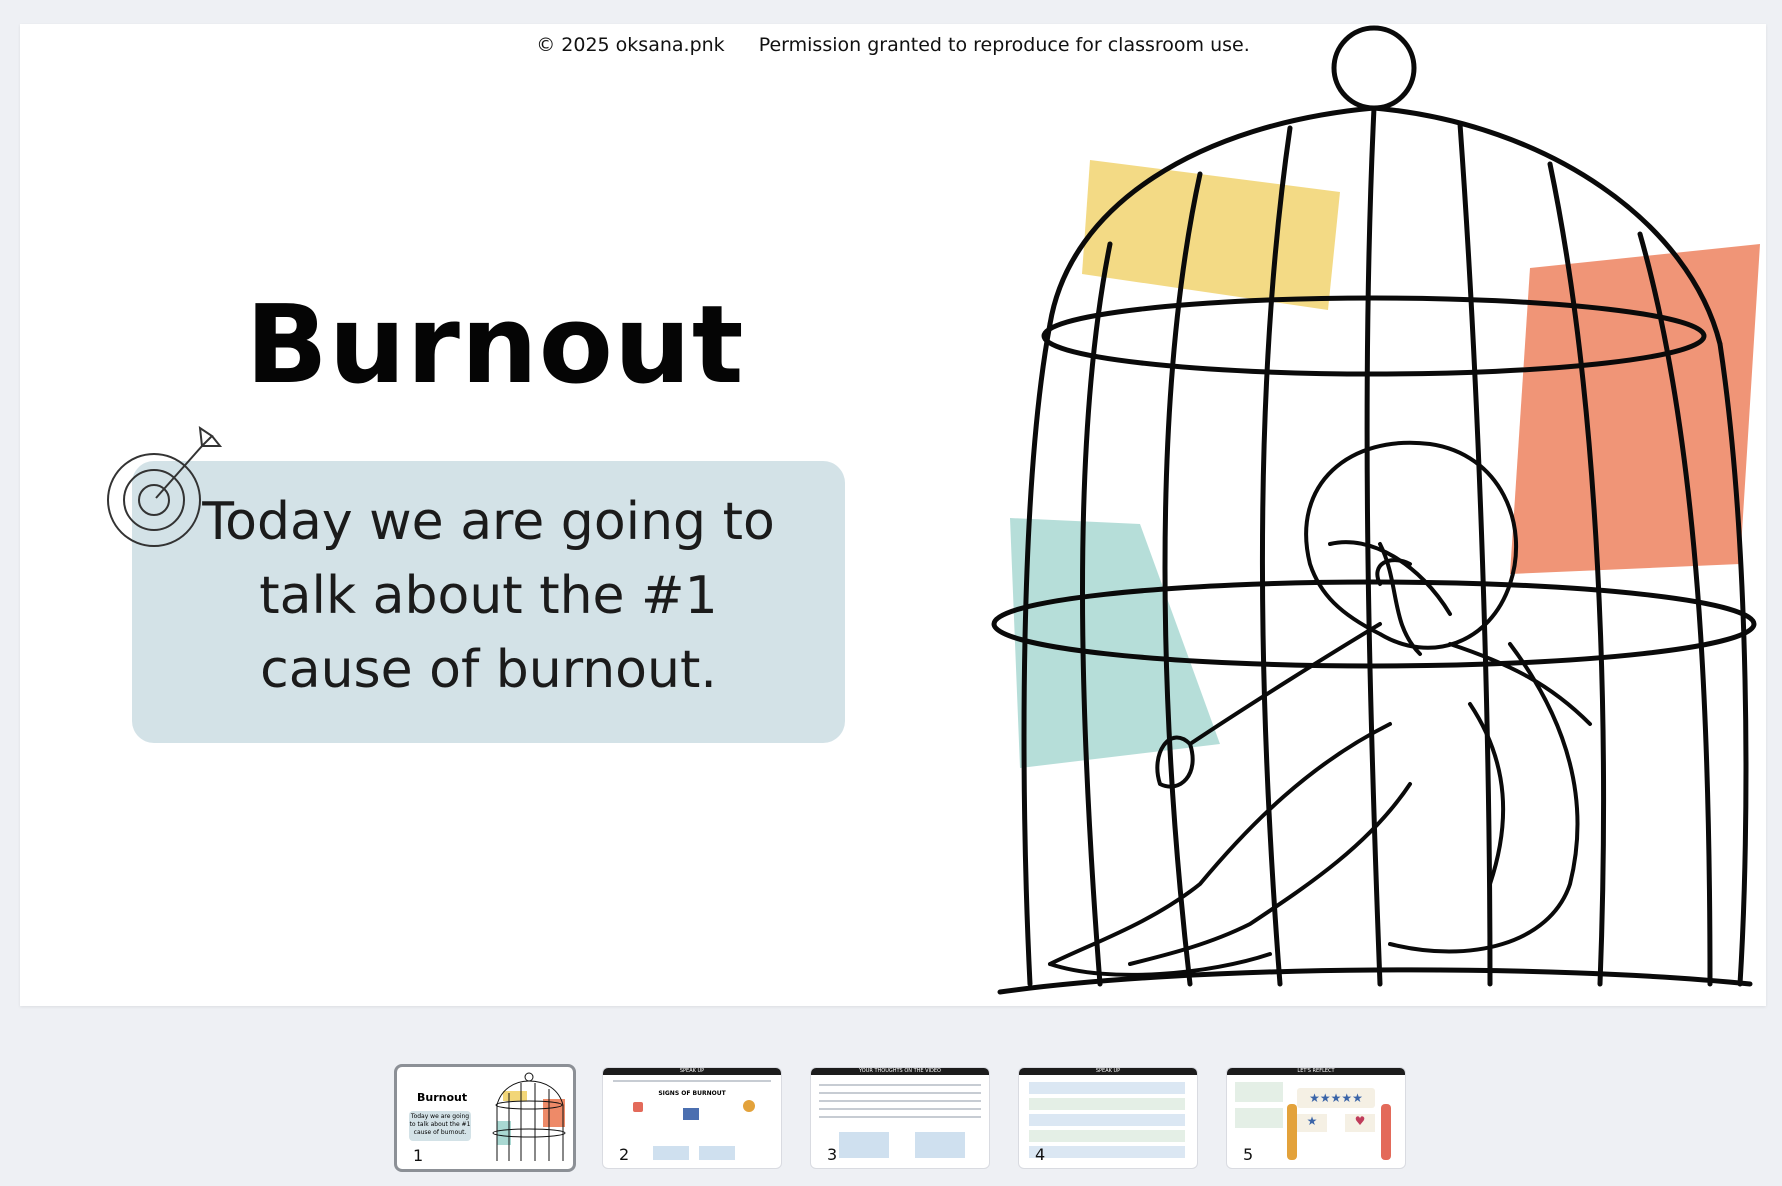  Describe the element at coordinates (900, 1071) in the screenshot. I see `thumb-3-header: YOUR THOUGHTS ON THE VIDEO` at that location.